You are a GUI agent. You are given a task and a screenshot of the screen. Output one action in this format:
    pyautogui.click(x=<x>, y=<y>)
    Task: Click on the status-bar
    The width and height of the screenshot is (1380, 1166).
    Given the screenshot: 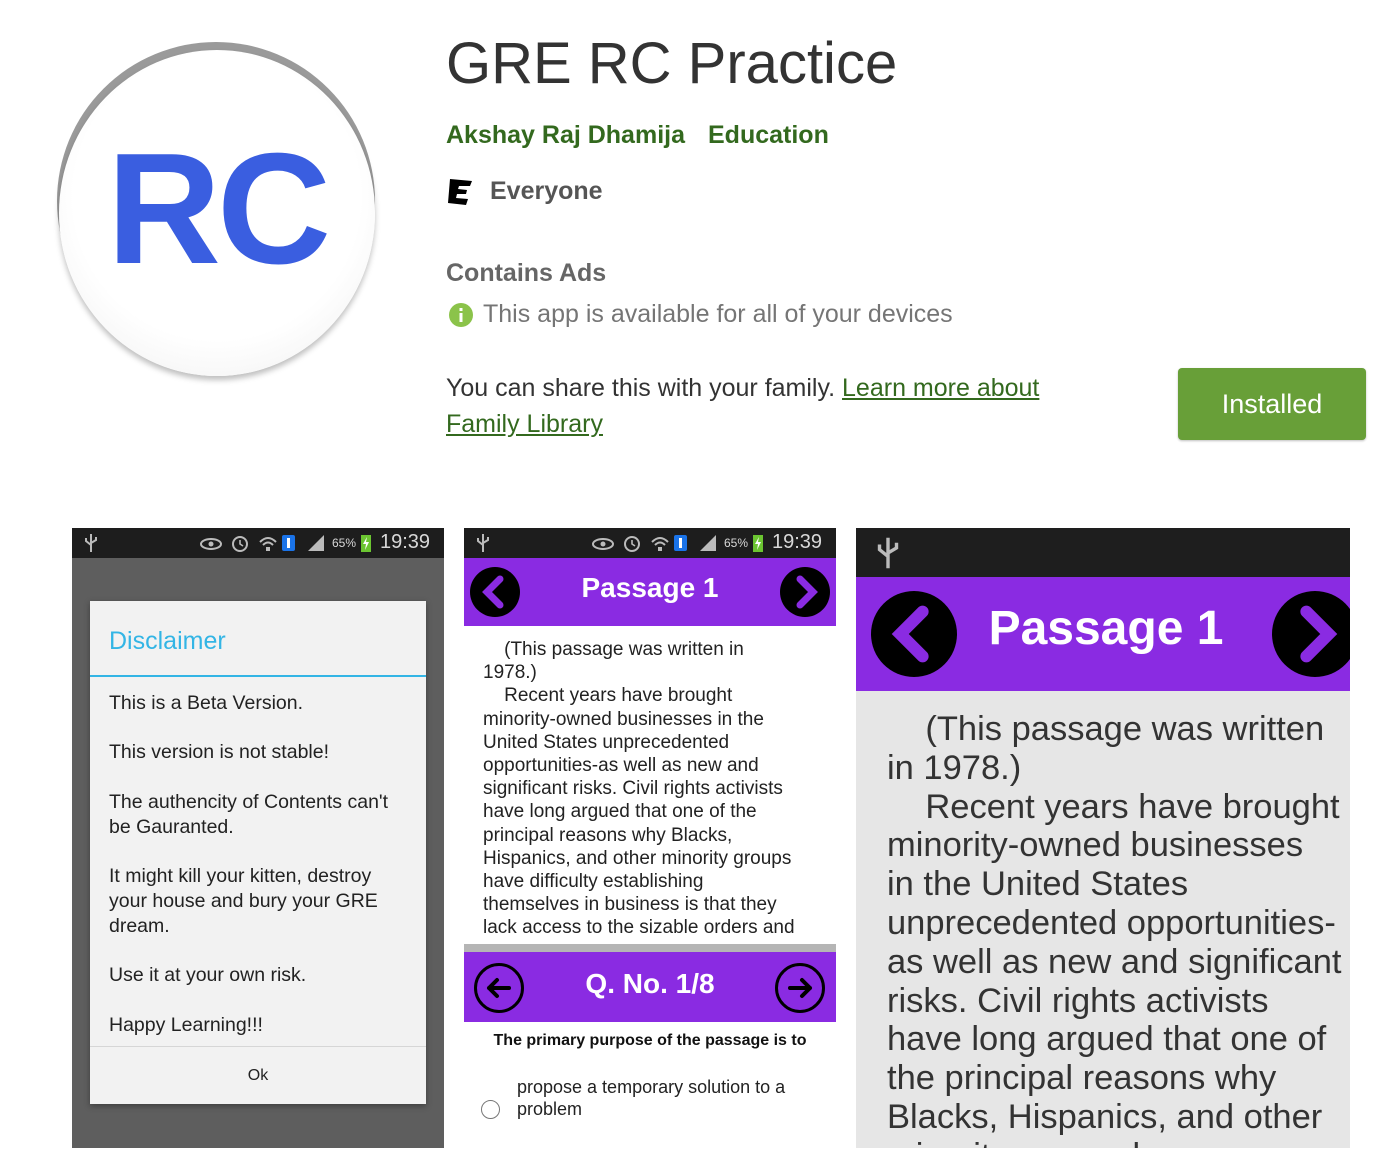 What is the action you would take?
    pyautogui.click(x=1103, y=552)
    